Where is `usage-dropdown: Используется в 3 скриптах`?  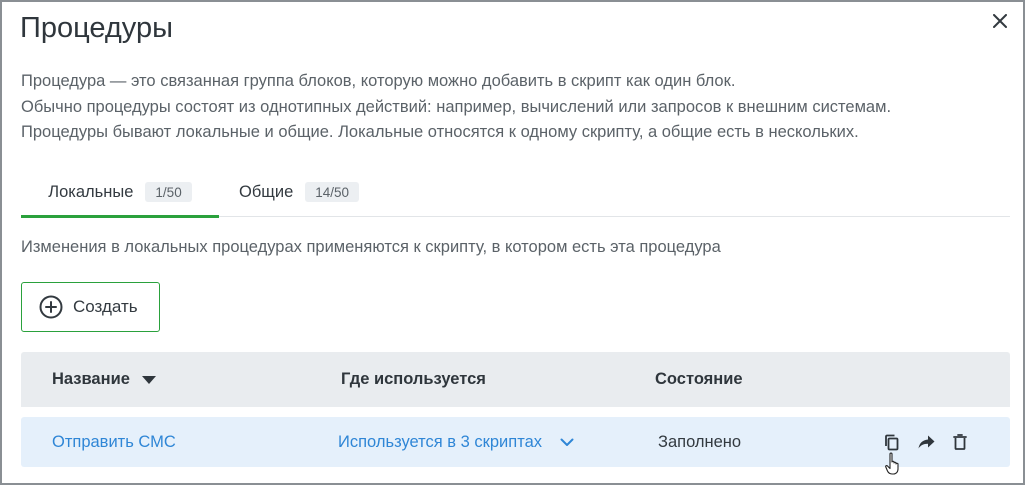 usage-dropdown: Используется в 3 скриптах is located at coordinates (456, 442).